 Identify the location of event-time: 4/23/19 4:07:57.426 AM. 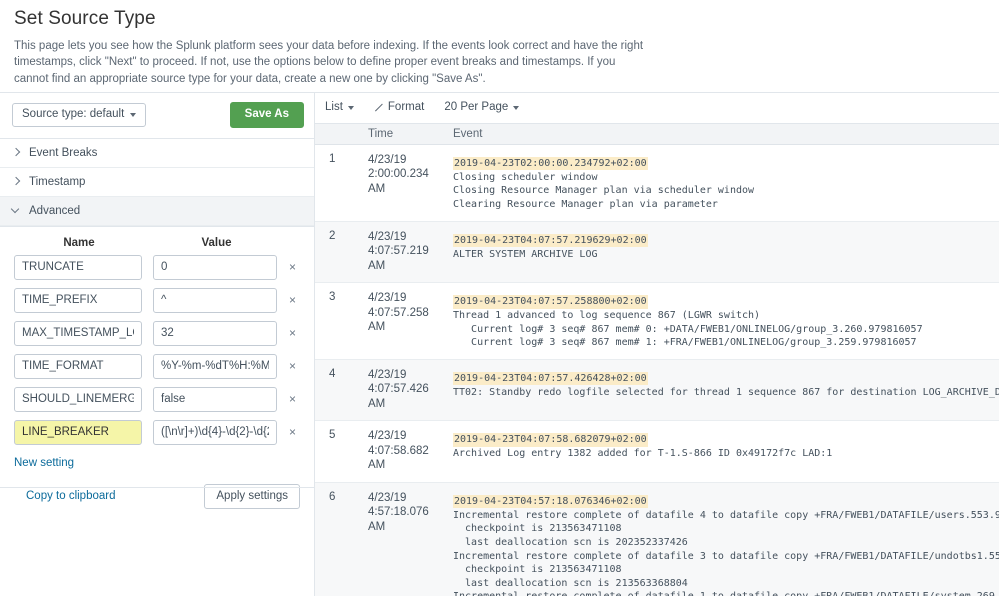
(403, 390).